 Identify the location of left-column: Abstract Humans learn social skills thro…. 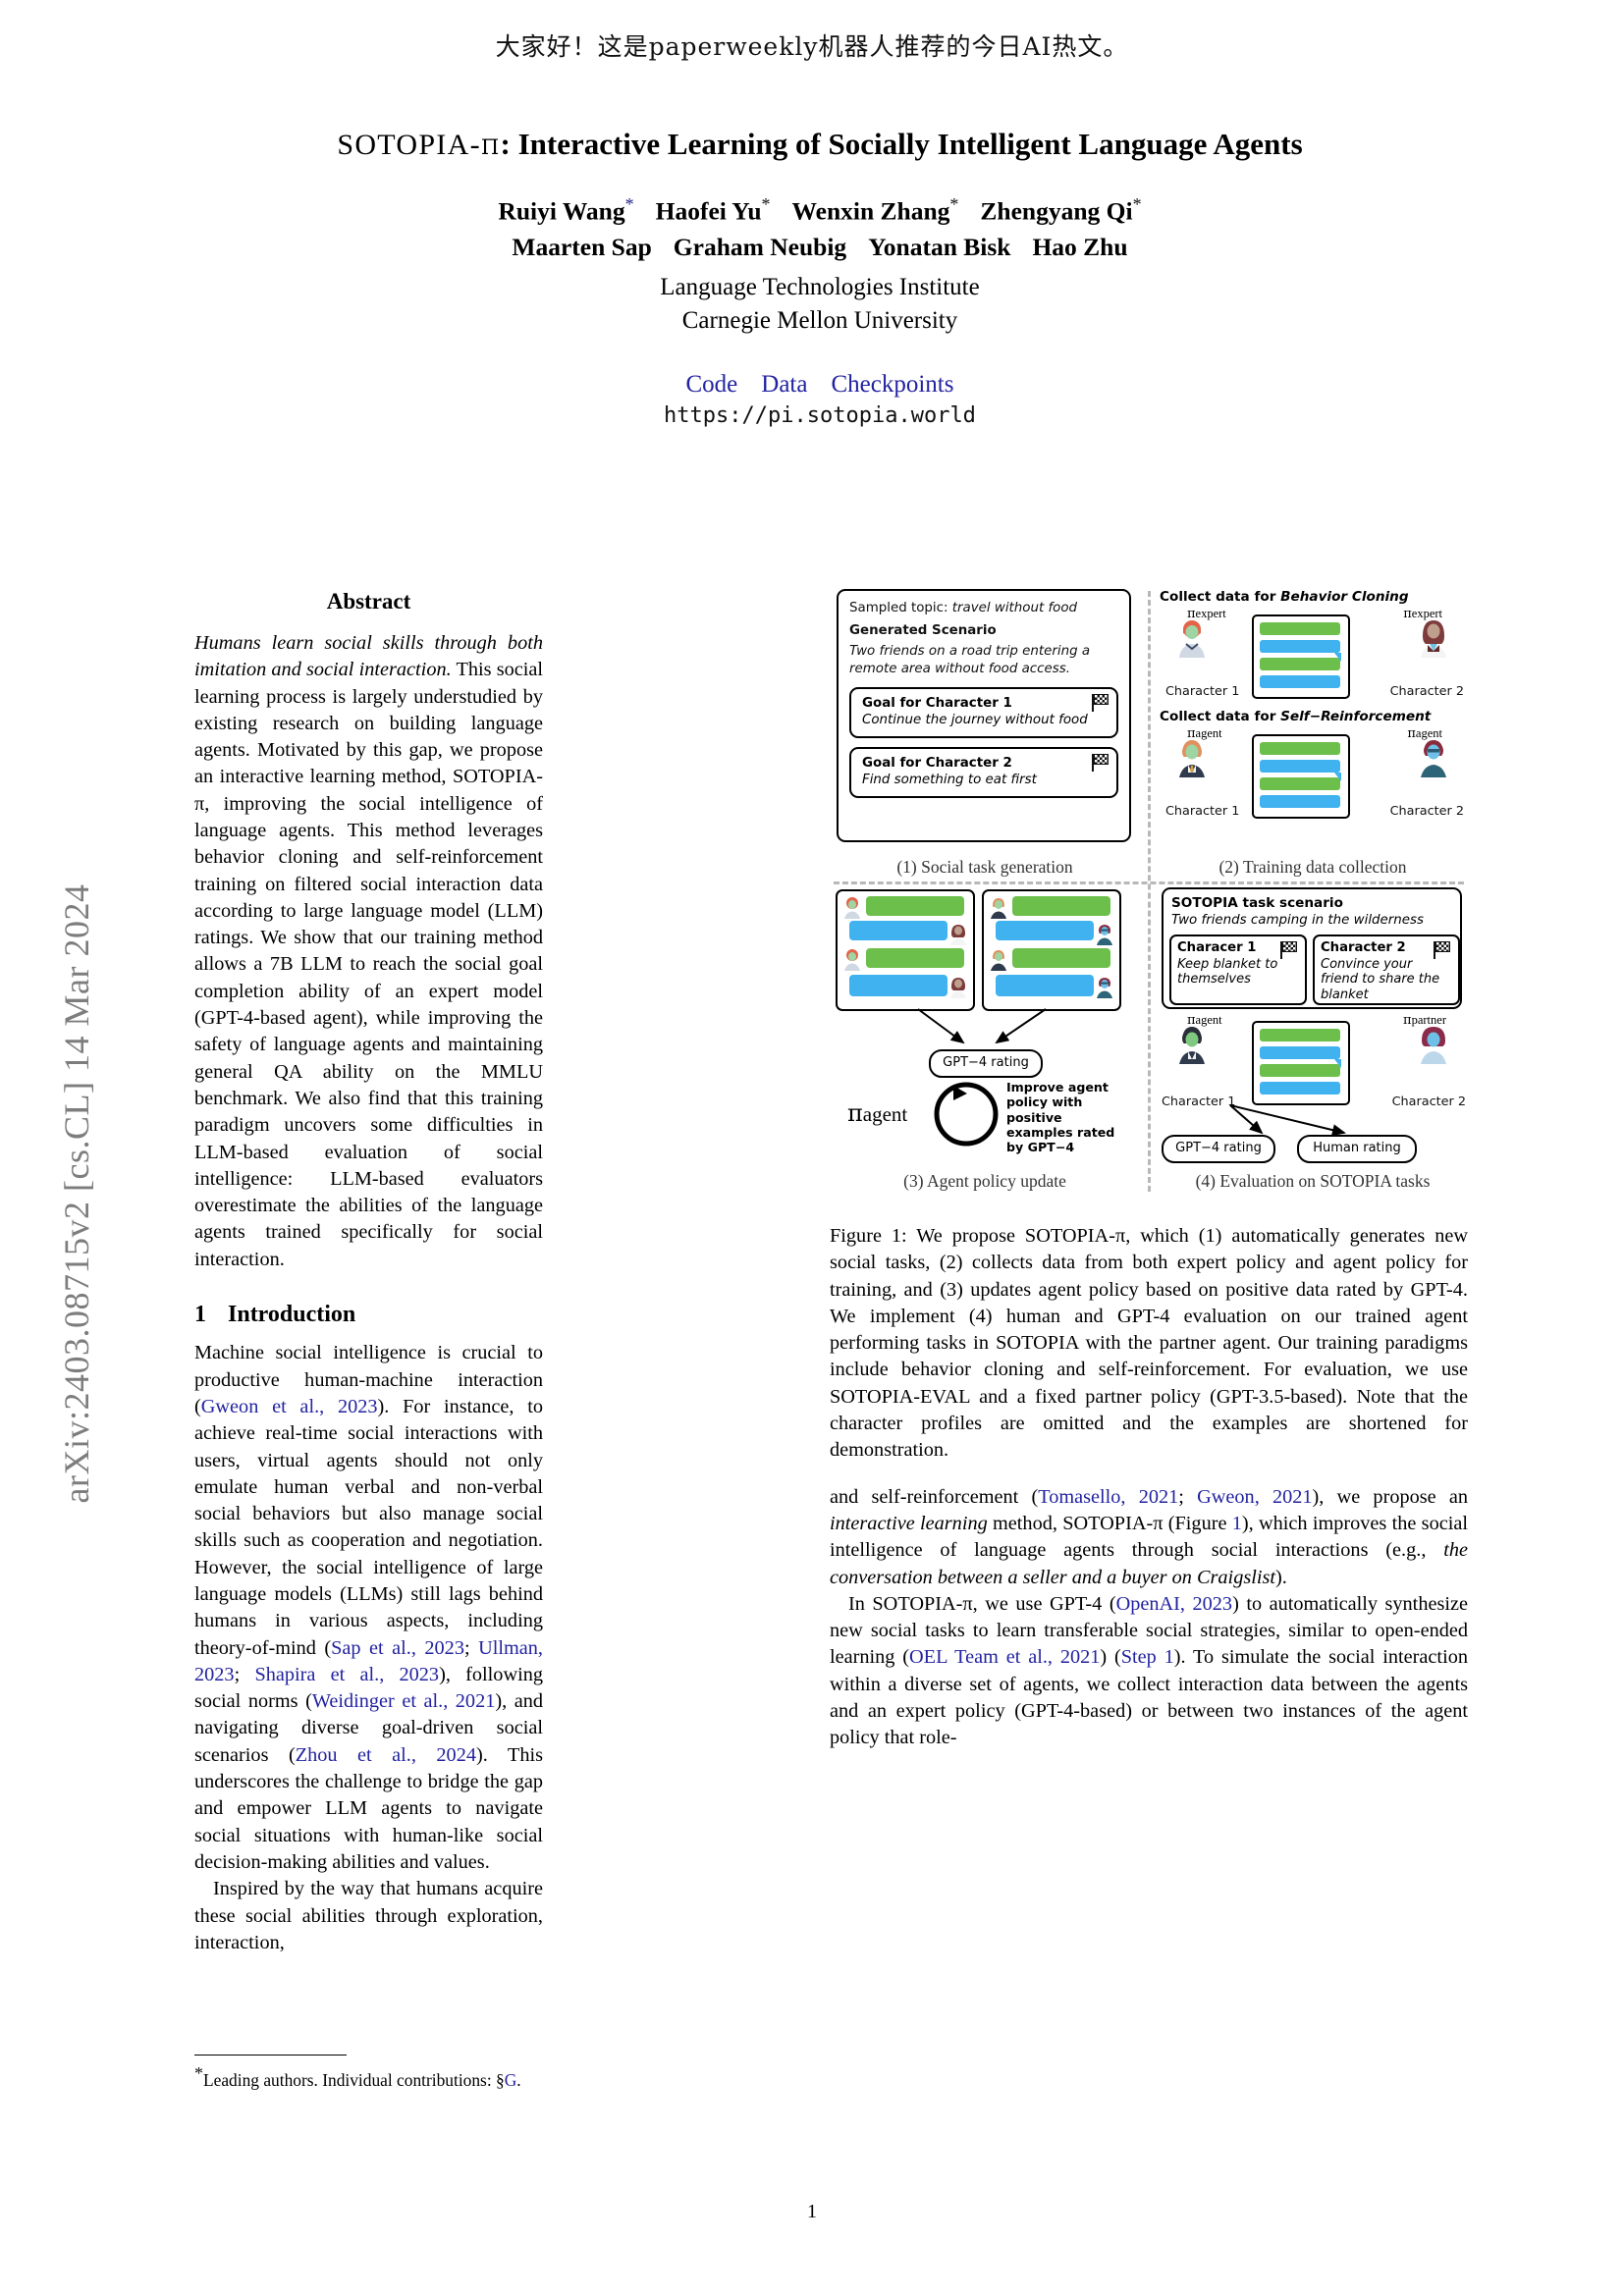
(368, 1271).